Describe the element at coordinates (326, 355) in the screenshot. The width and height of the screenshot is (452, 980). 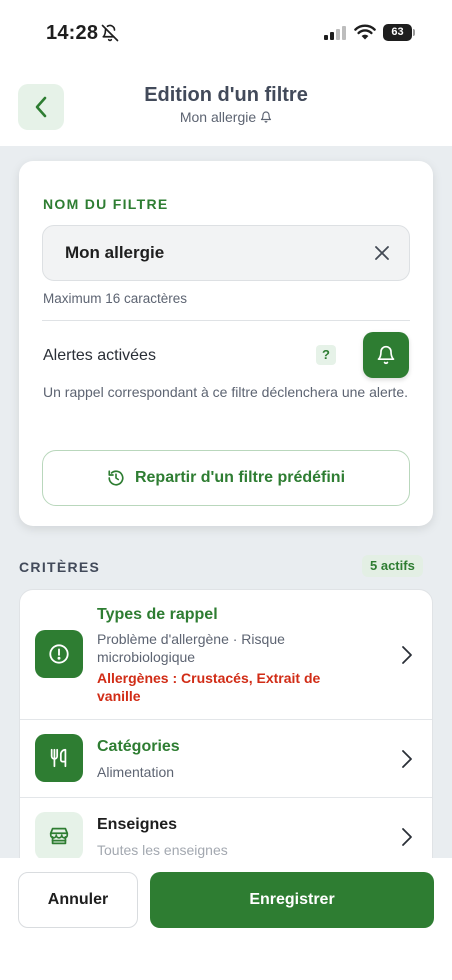
I see `help-button: ?` at that location.